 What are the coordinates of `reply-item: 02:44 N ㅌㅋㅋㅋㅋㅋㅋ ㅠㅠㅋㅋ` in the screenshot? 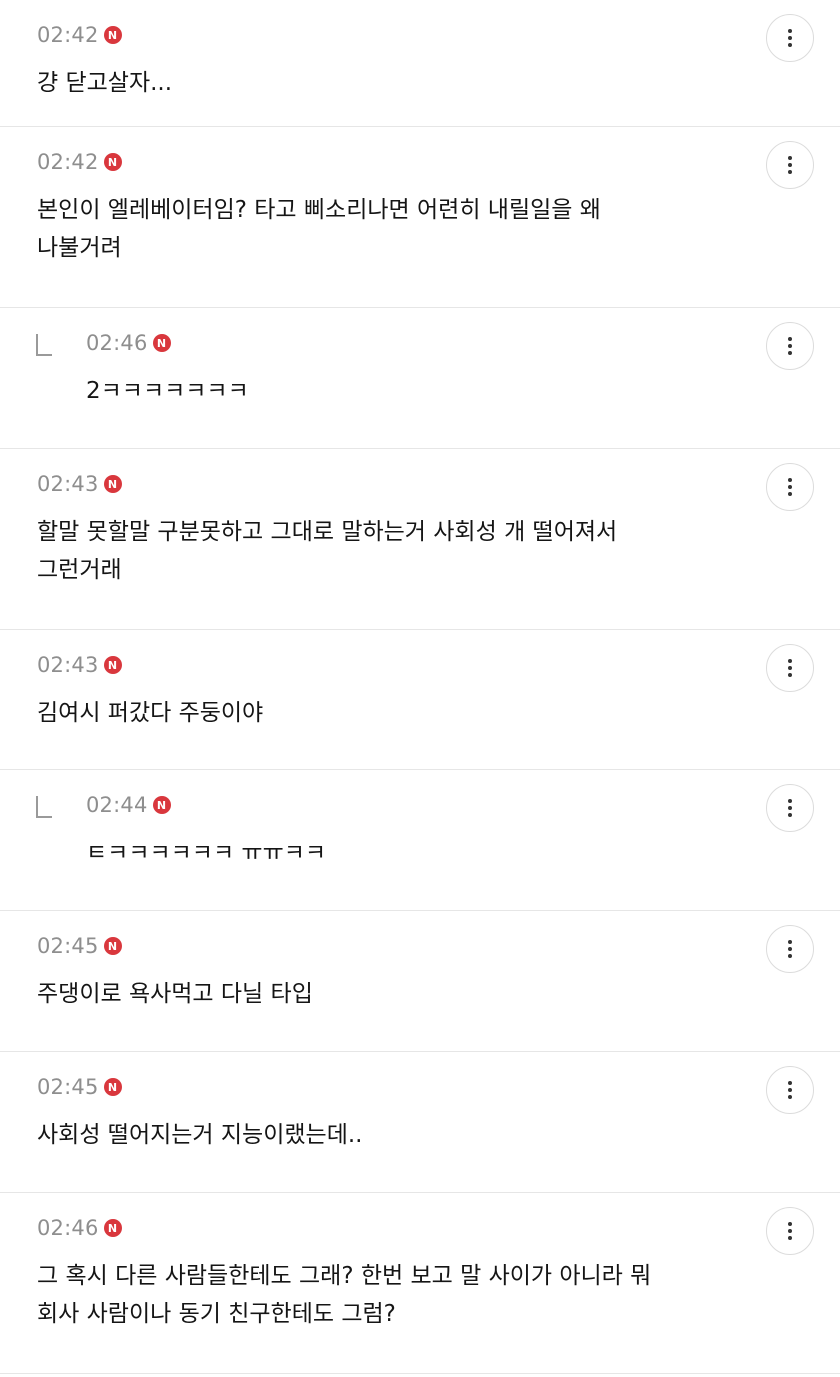 It's located at (420, 840).